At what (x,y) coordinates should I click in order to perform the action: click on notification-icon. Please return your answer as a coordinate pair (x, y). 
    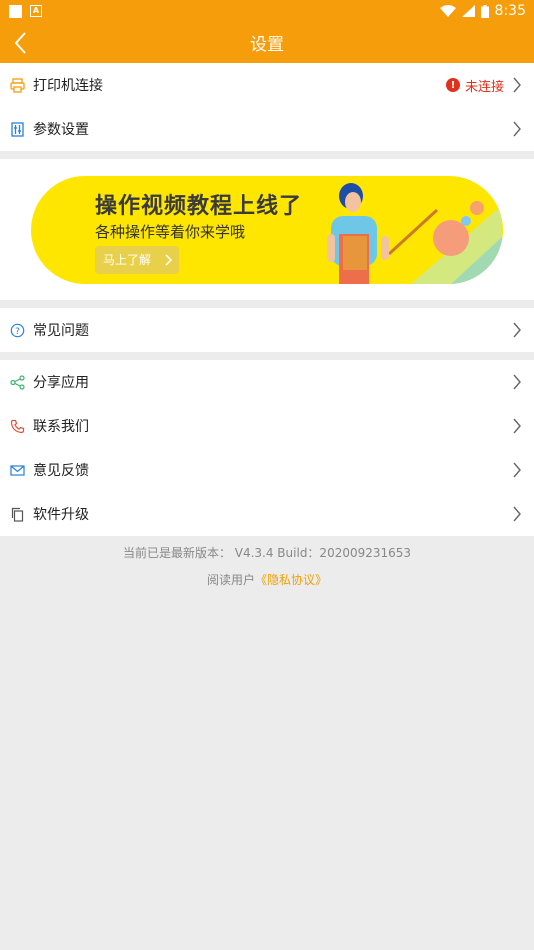
    Looking at the image, I should click on (15, 11).